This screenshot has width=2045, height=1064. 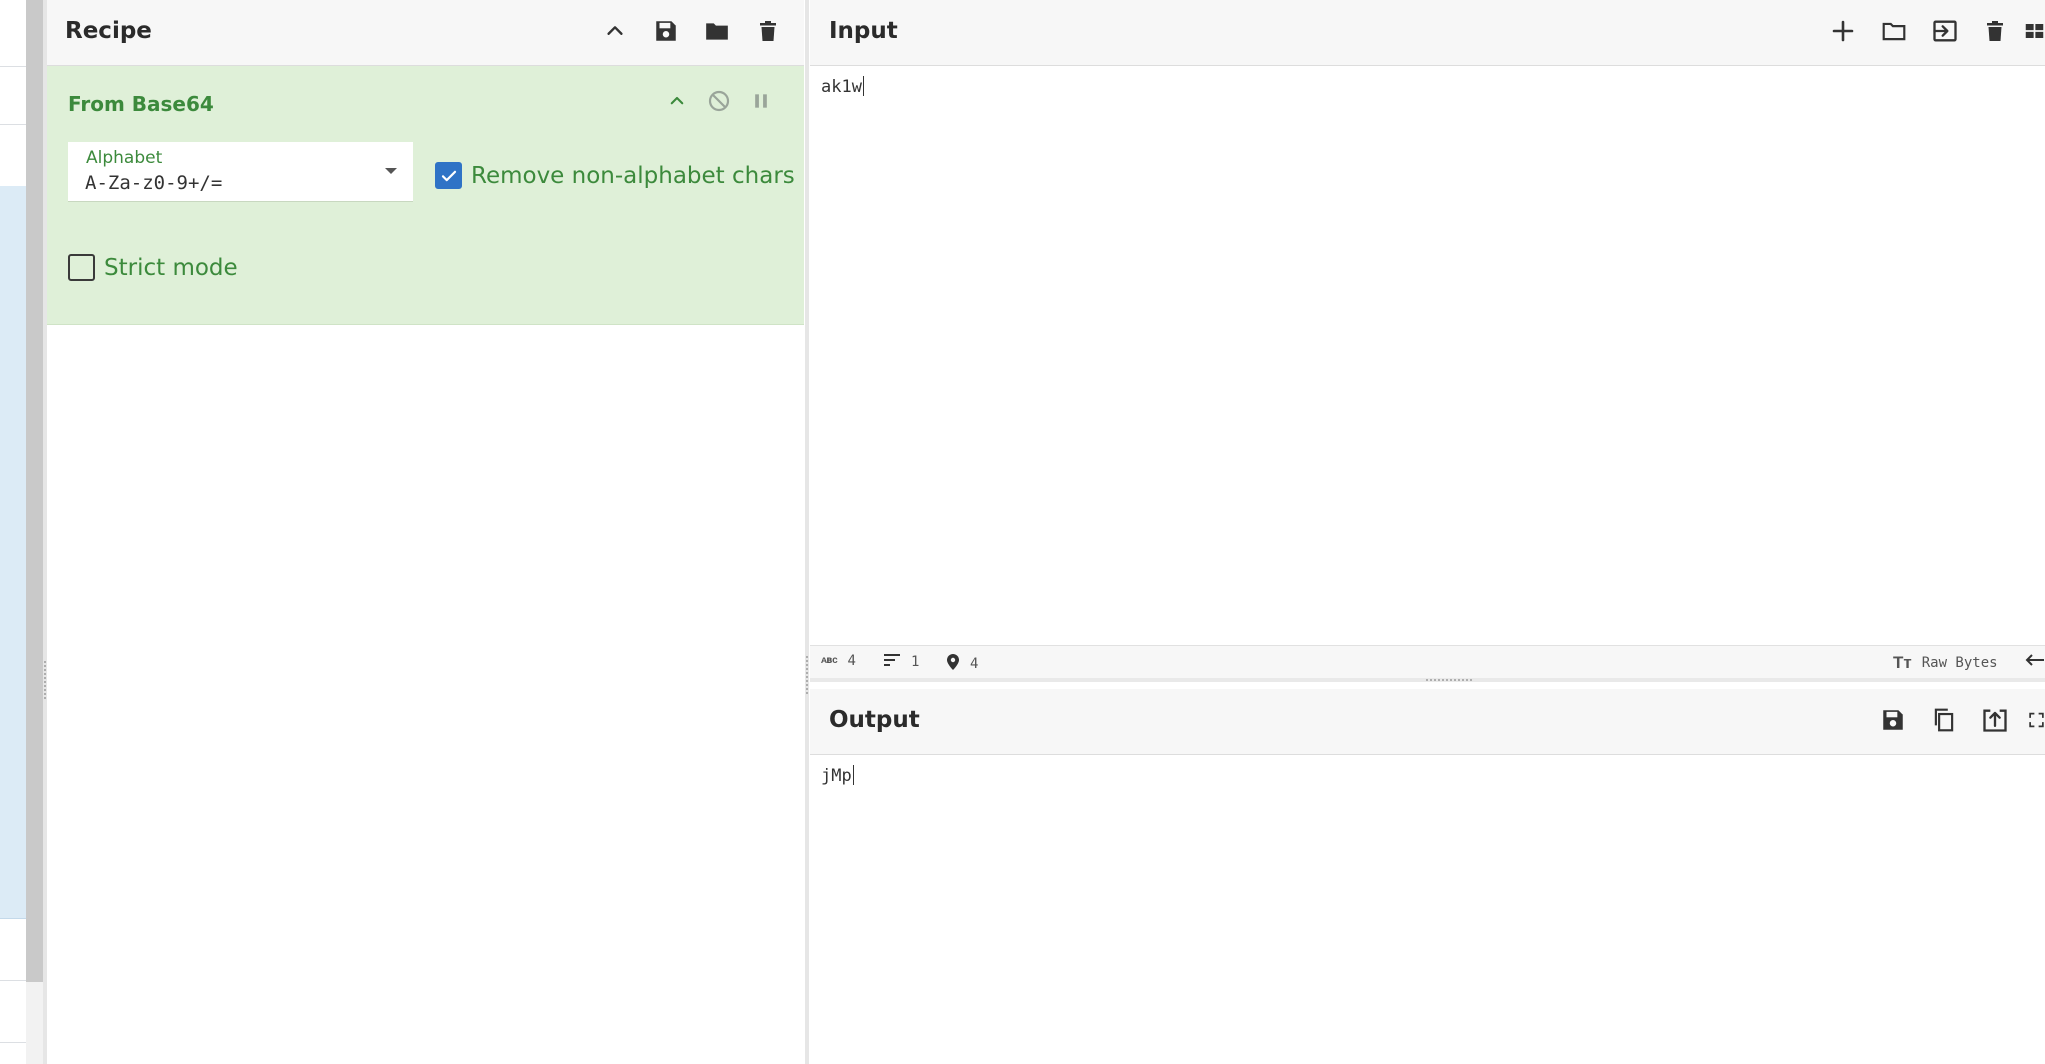 I want to click on checkbox-checked-icon, so click(x=448, y=175).